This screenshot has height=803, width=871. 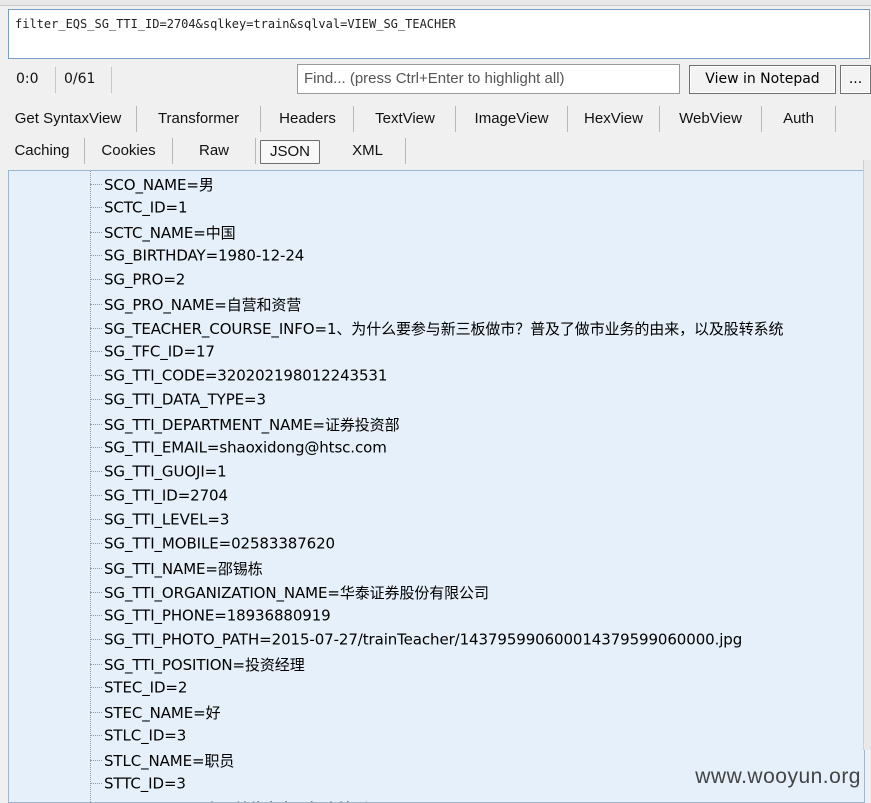 I want to click on tree-node: SG_TTI_DEPARTMENT_NAME=证券投资部, so click(x=245, y=426).